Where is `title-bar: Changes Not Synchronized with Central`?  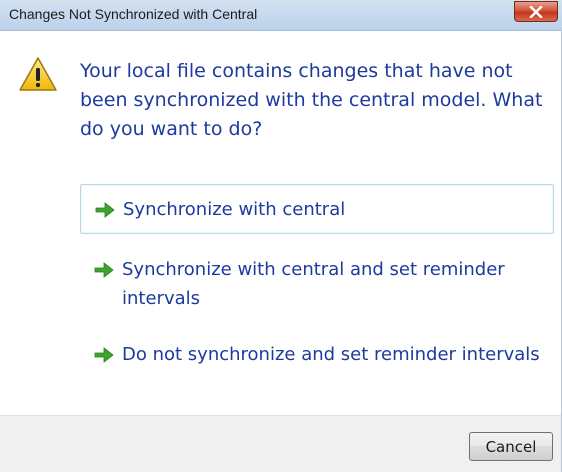 title-bar: Changes Not Synchronized with Central is located at coordinates (281, 15).